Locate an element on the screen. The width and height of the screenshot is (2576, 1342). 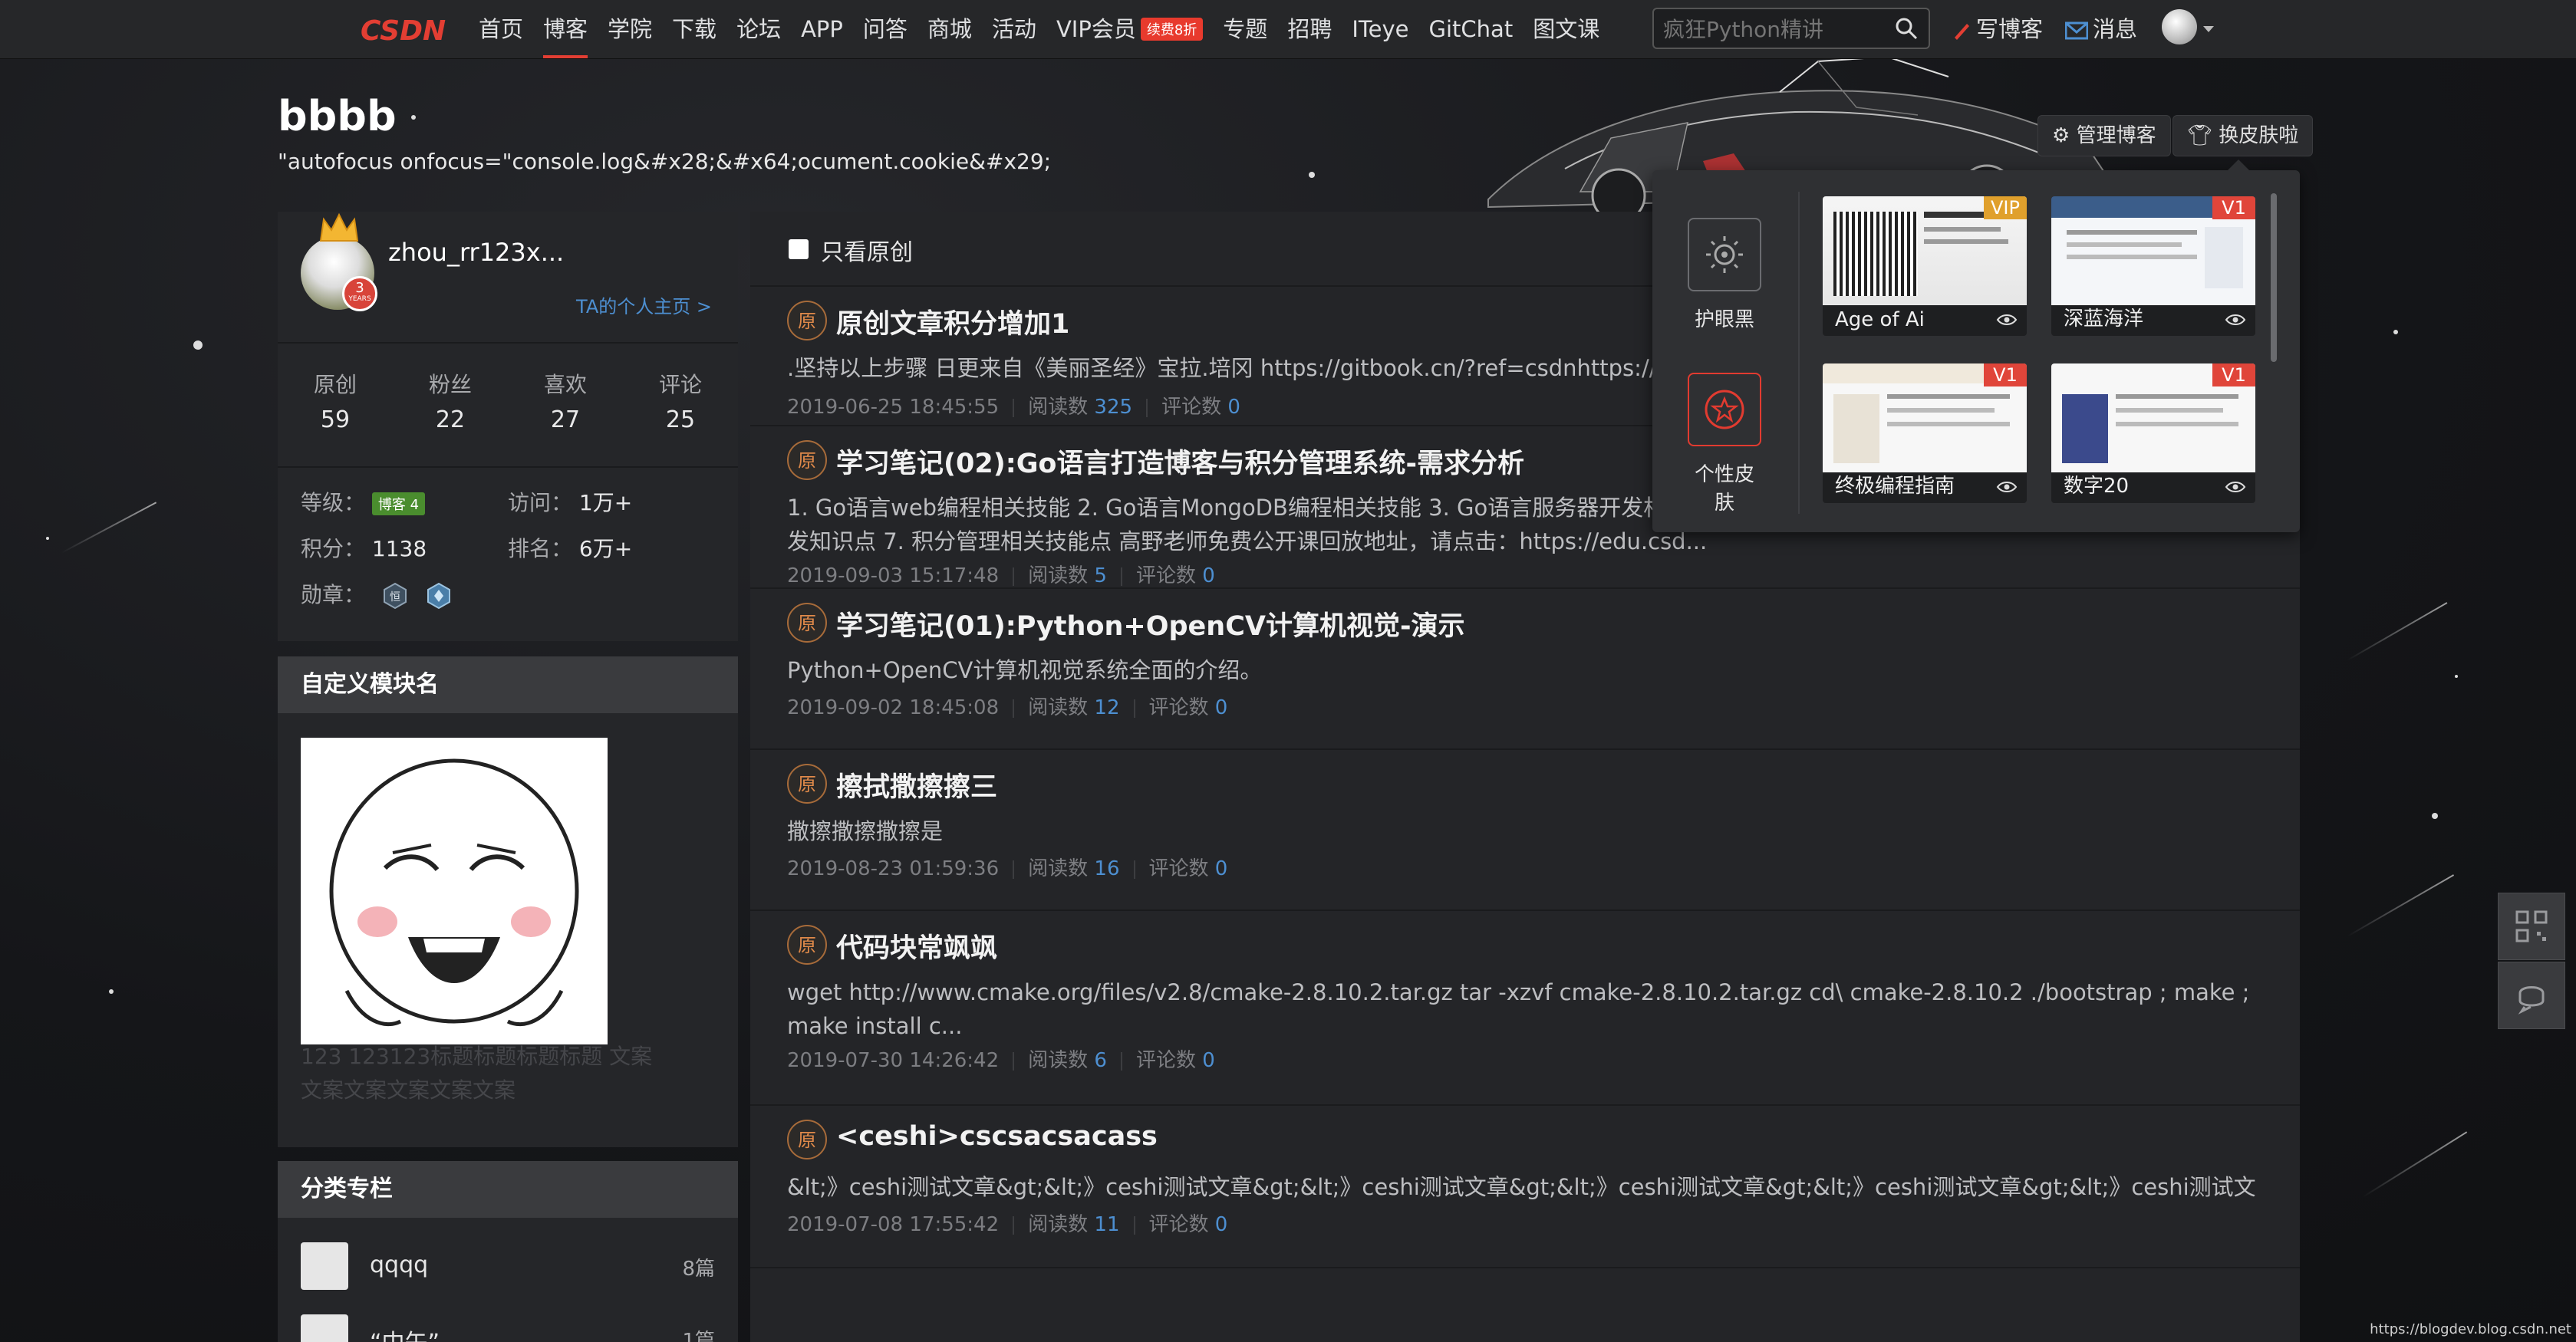
svg-text: 恒 is located at coordinates (395, 597).